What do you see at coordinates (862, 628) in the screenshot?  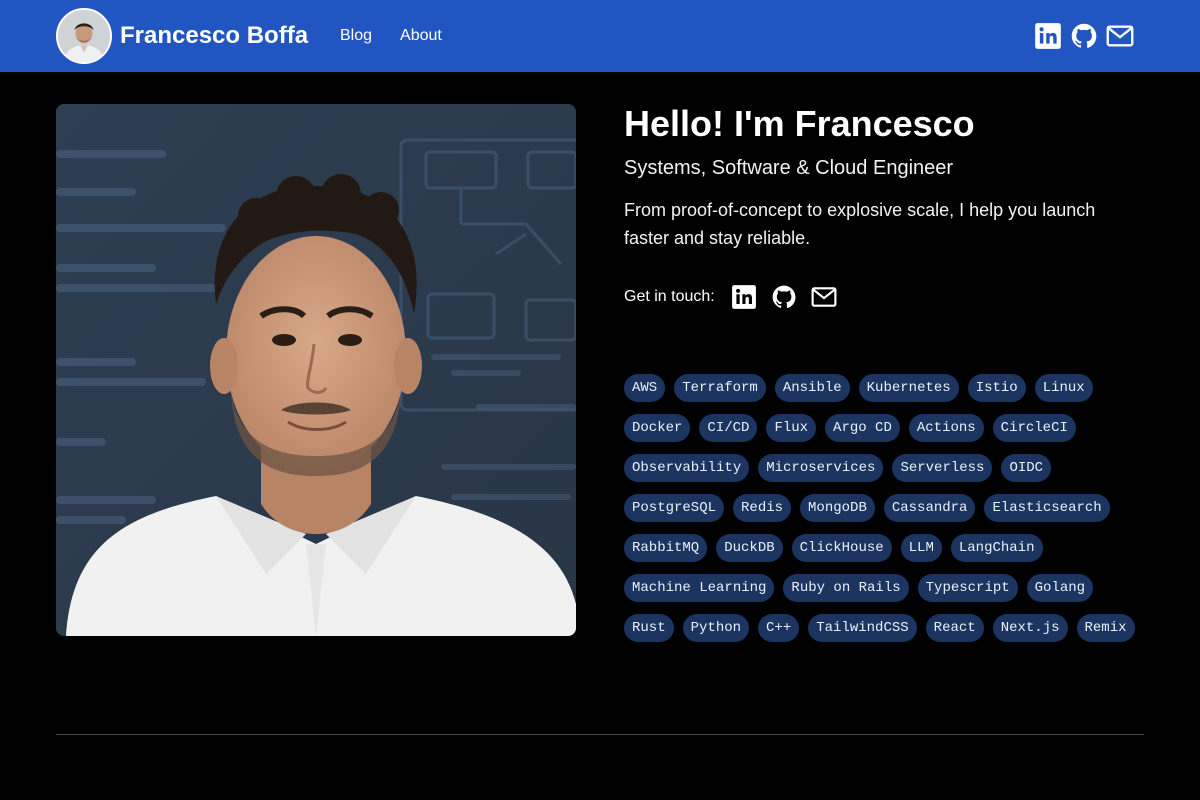 I see `skill-tag: TailwindCSS` at bounding box center [862, 628].